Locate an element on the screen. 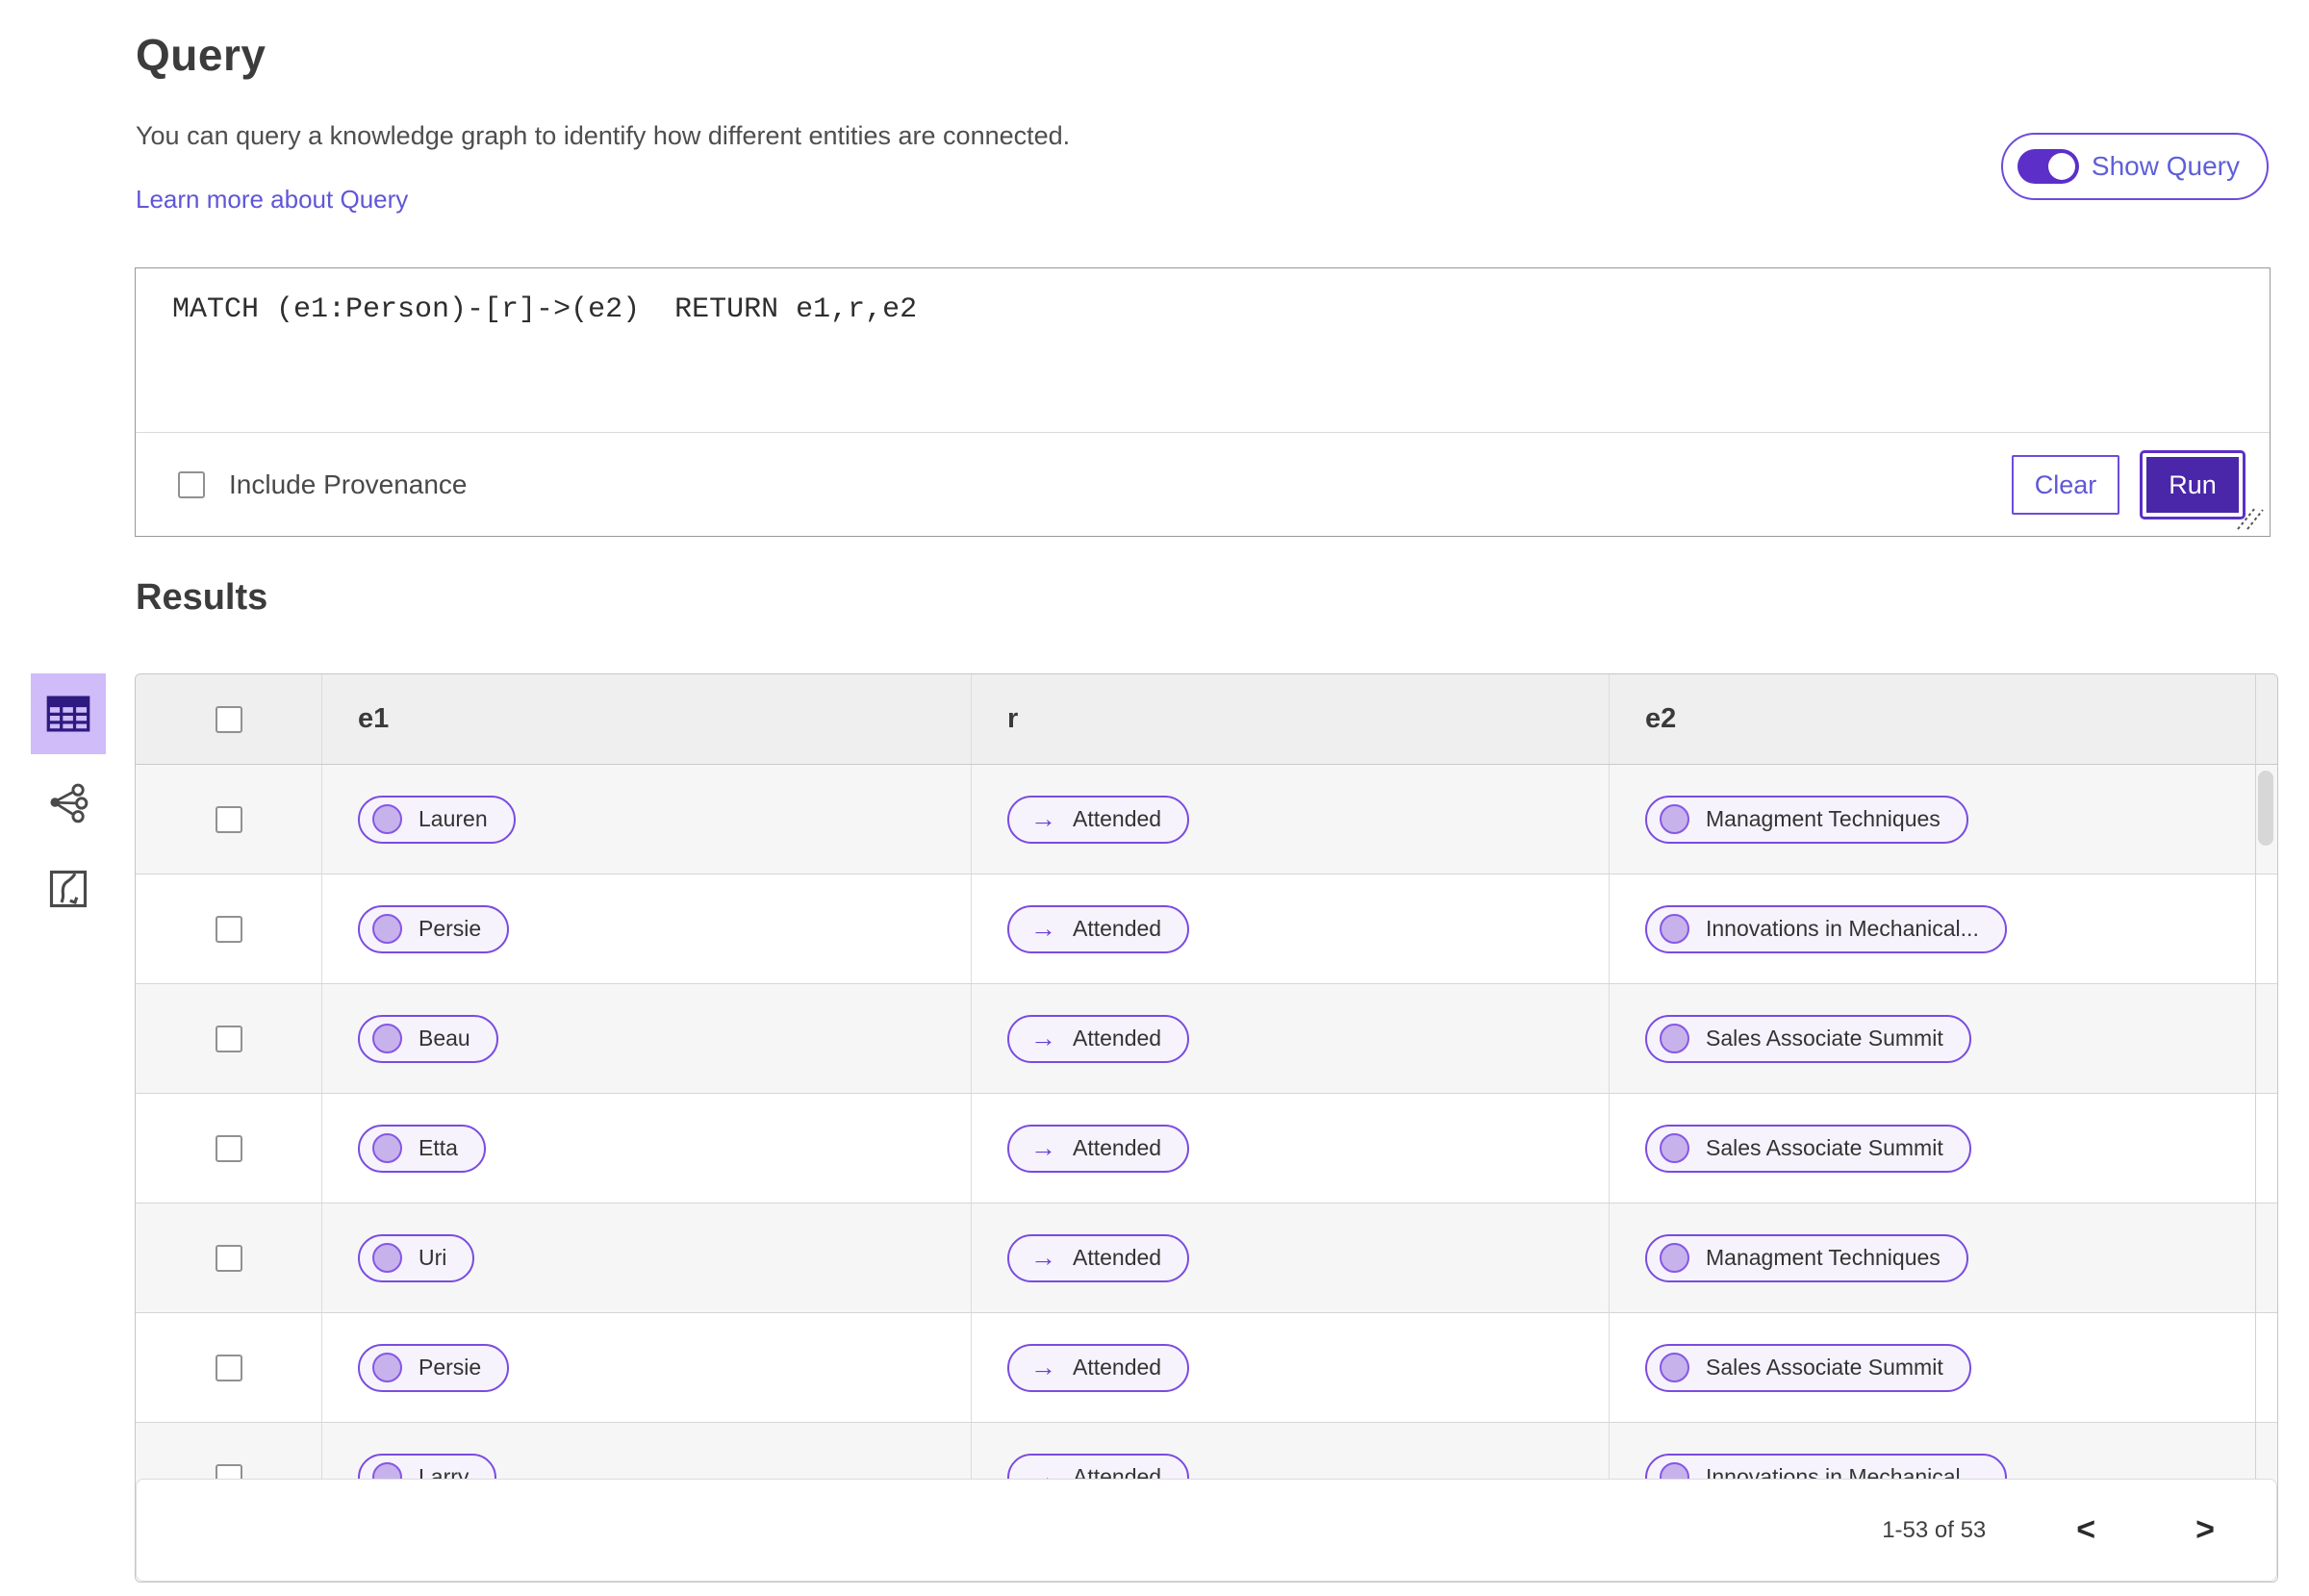  table-row: Uri → Attended Managment Techniques is located at coordinates (1206, 1258).